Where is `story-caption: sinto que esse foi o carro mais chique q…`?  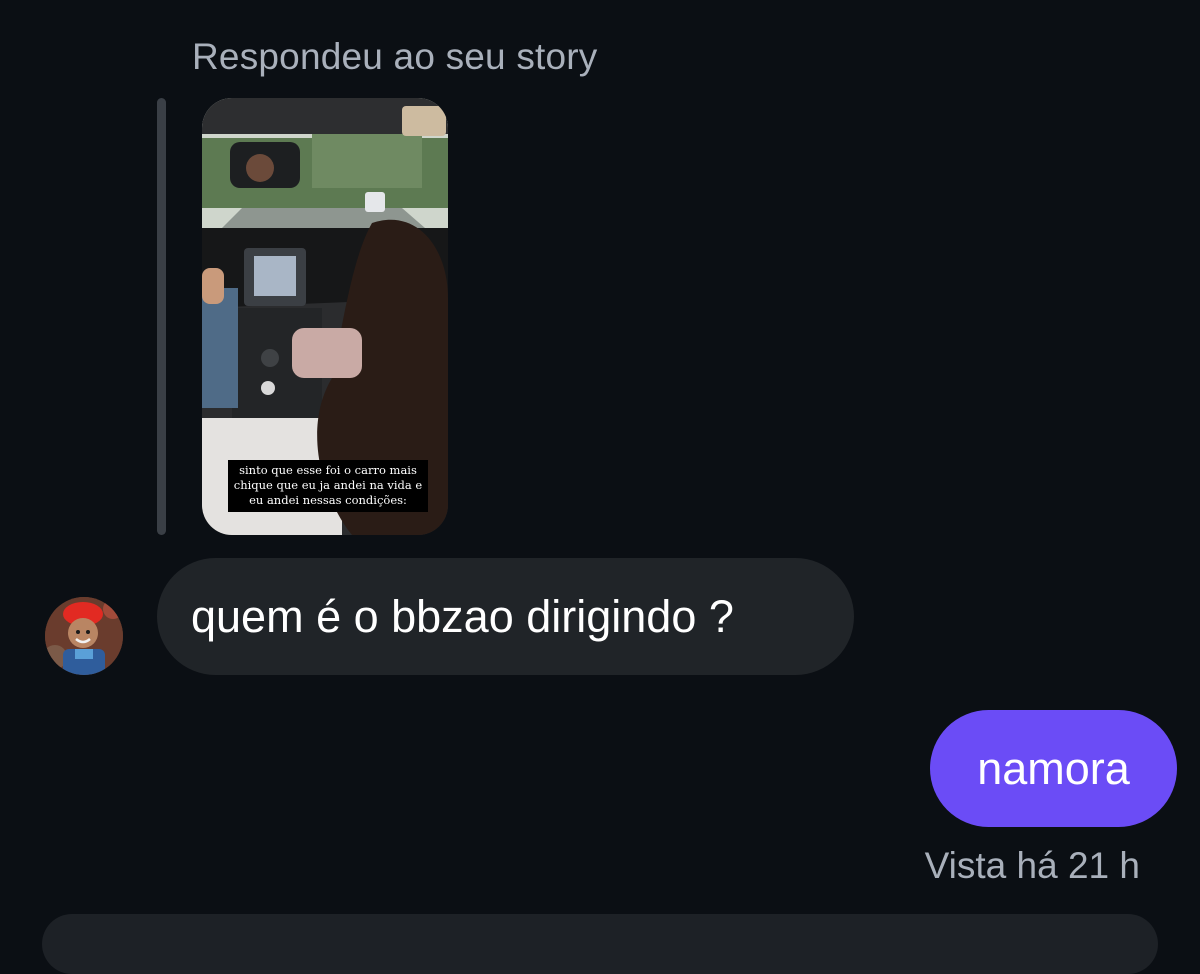
story-caption: sinto que esse foi o carro mais chique q… is located at coordinates (328, 486).